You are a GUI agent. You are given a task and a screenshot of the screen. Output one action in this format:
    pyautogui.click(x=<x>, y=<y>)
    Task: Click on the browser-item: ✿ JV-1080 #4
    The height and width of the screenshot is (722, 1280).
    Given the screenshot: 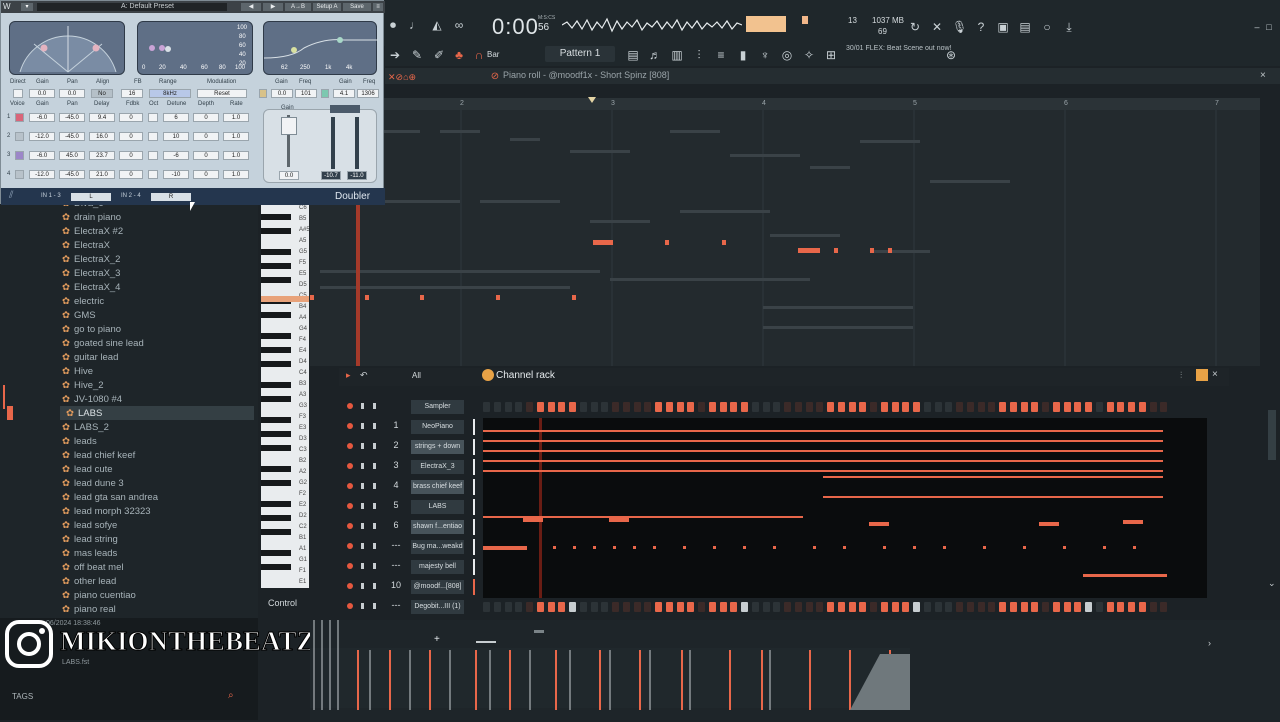 What is the action you would take?
    pyautogui.click(x=92, y=401)
    